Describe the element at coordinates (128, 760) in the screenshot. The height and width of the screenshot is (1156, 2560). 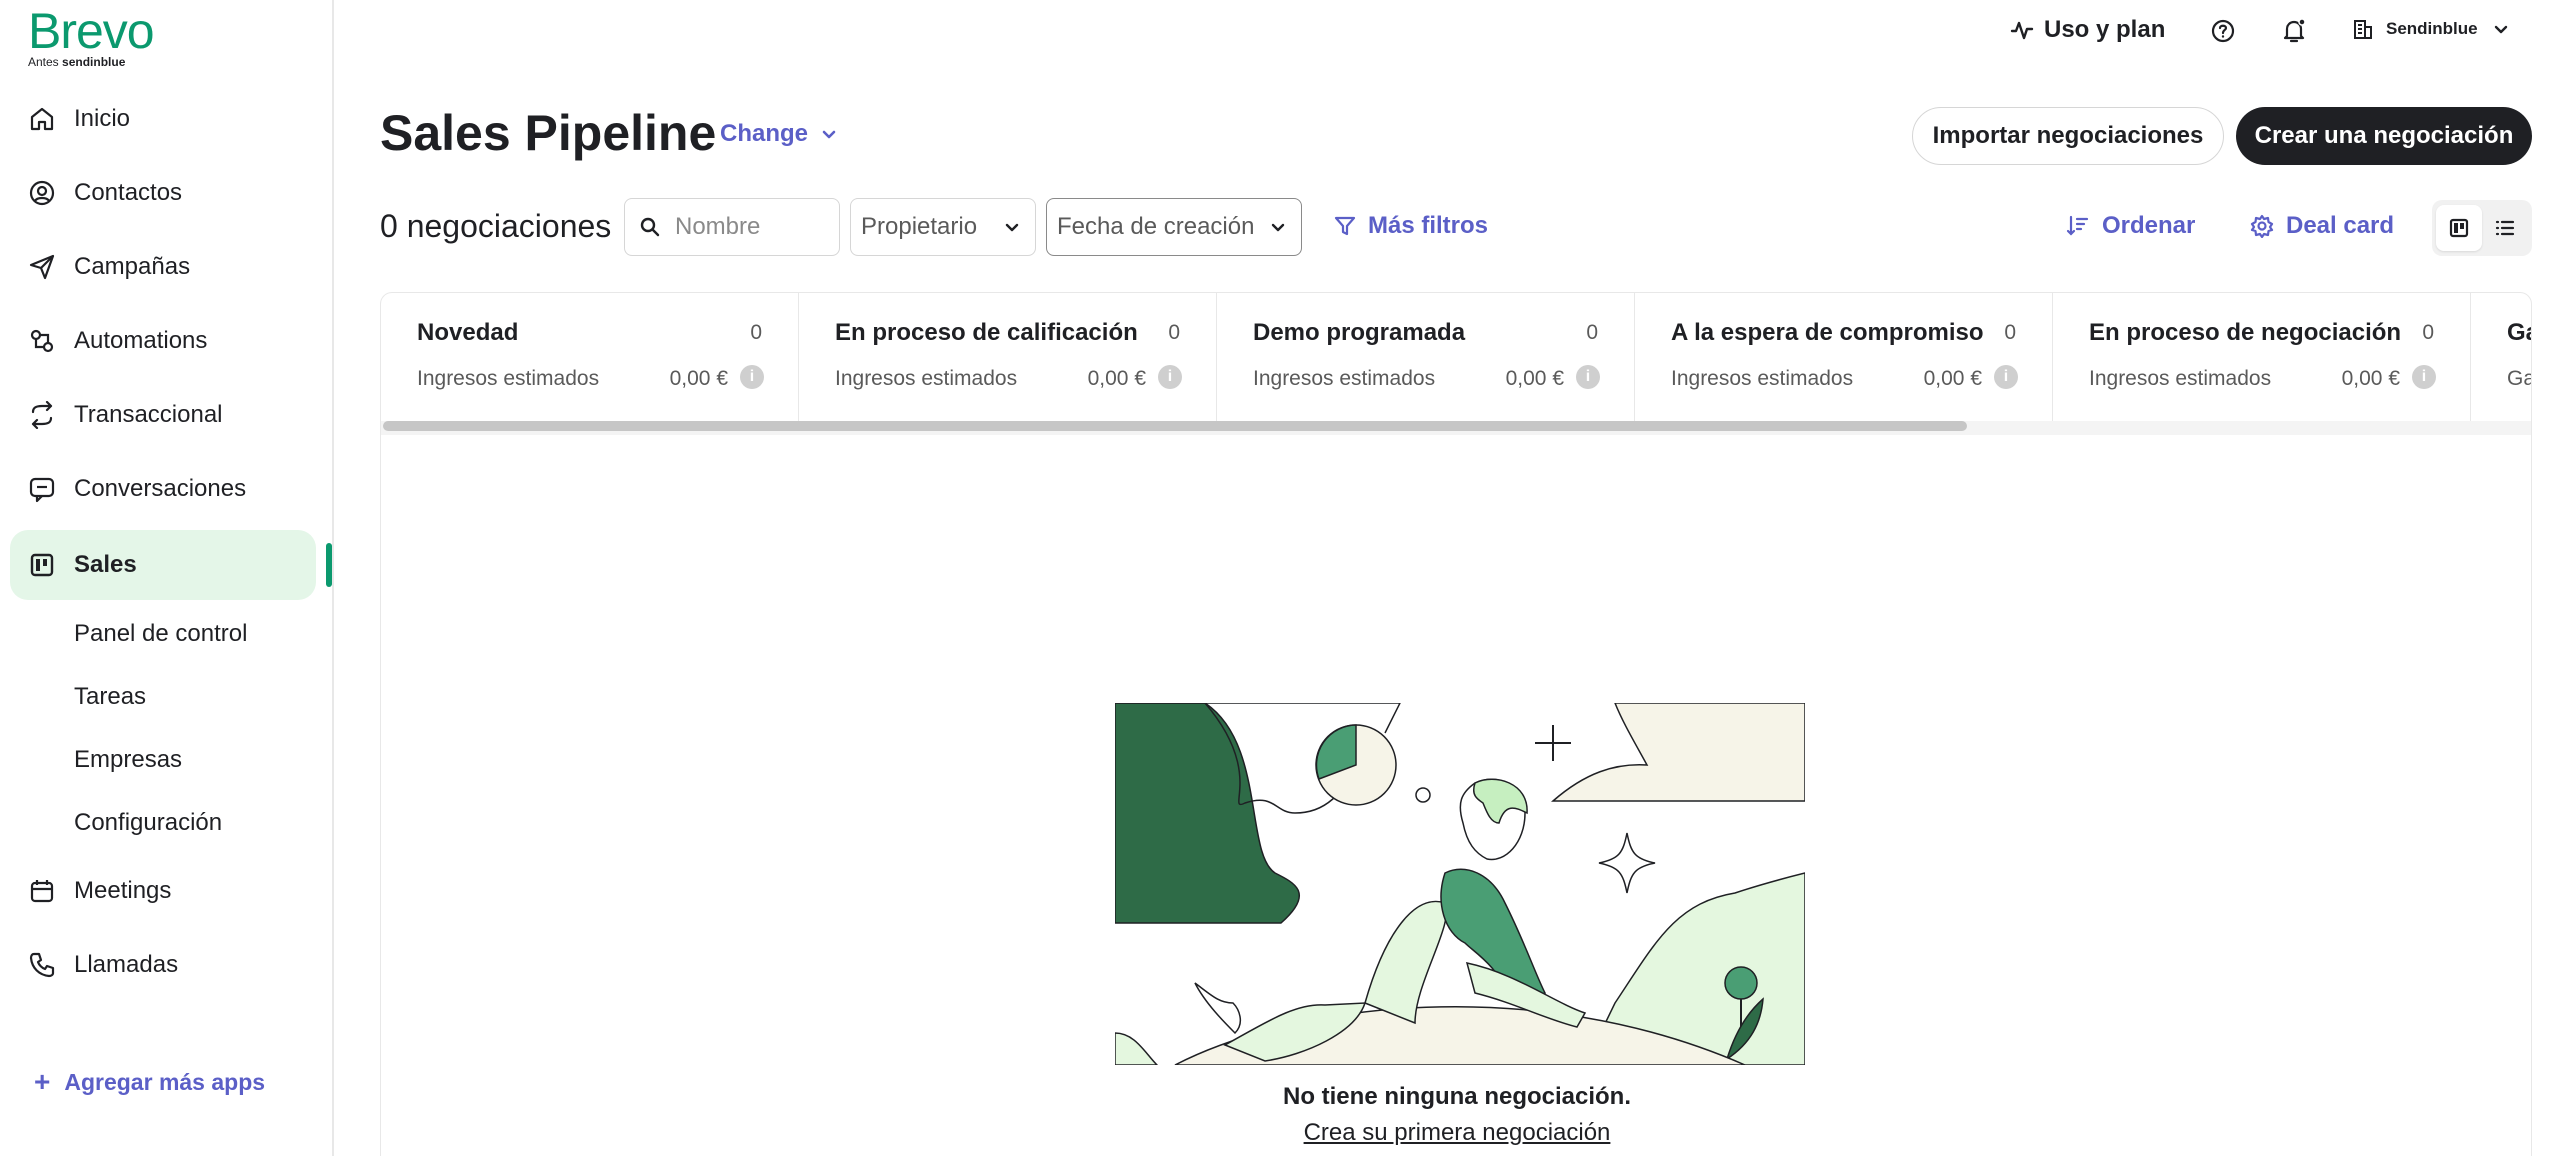
I see `sidebar-subitem-empresas: Empresas` at that location.